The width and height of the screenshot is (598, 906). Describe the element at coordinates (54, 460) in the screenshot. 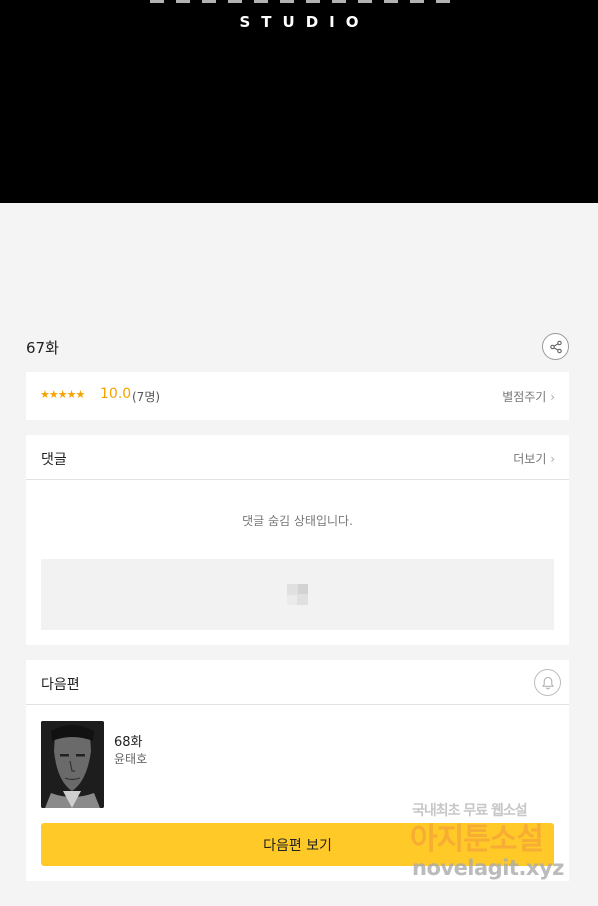

I see `comments-label: 댓글` at that location.